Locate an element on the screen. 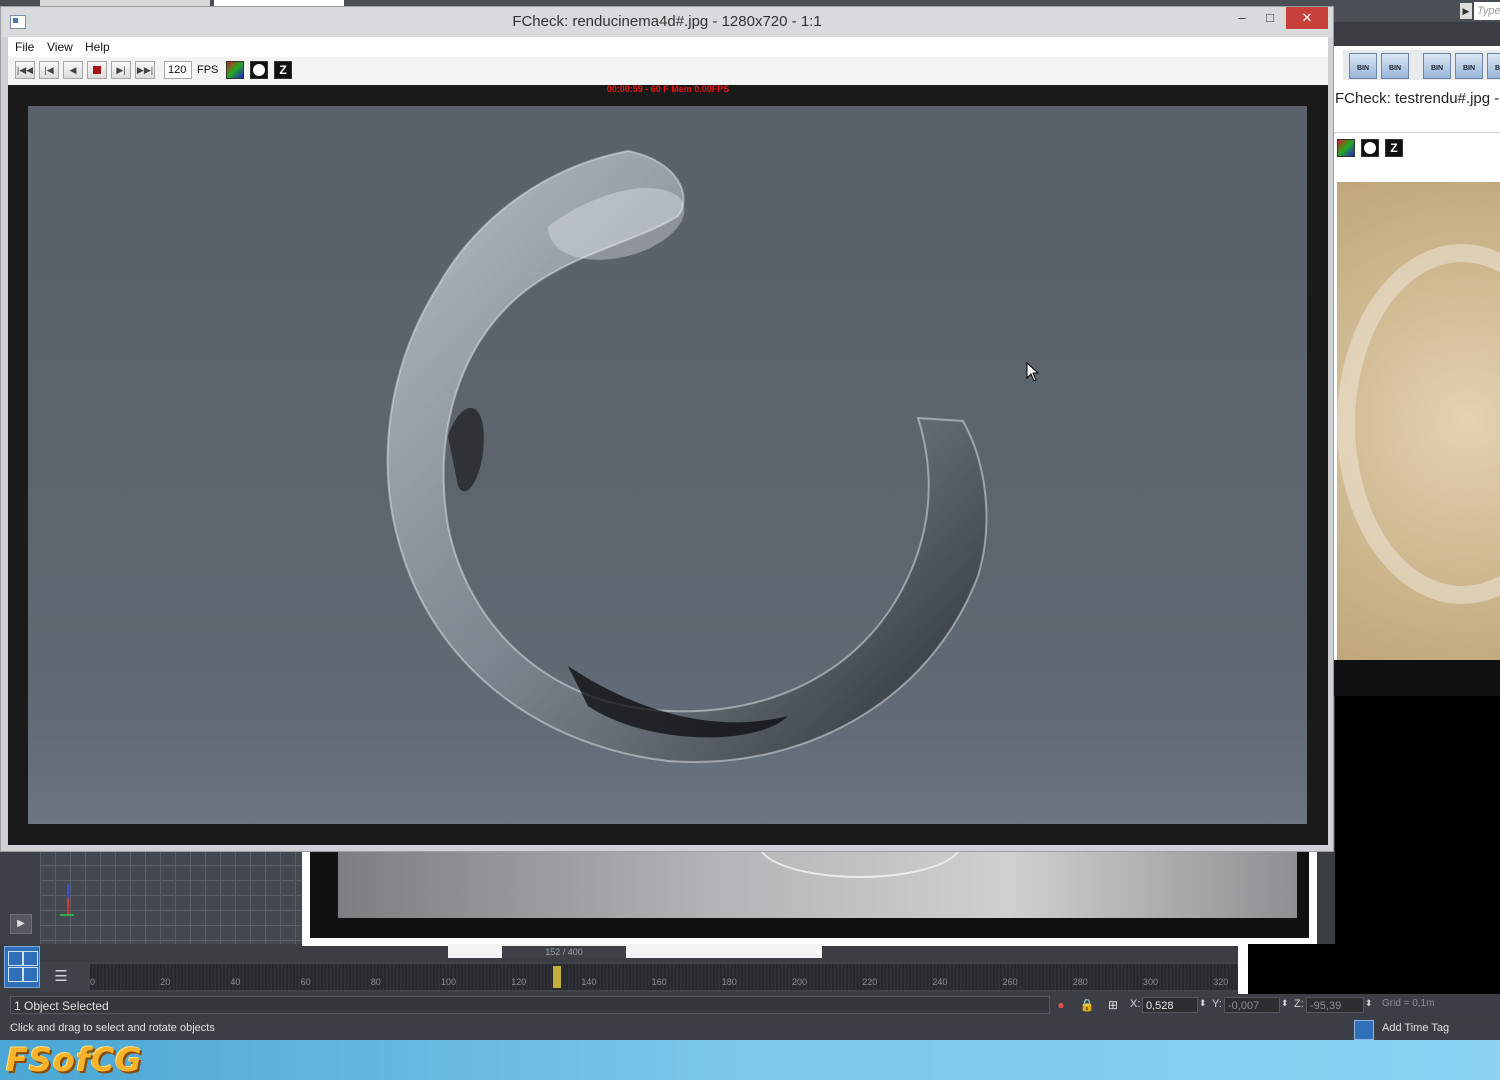 This screenshot has height=1080, width=1500. mouse-cursor-icon is located at coordinates (1033, 372).